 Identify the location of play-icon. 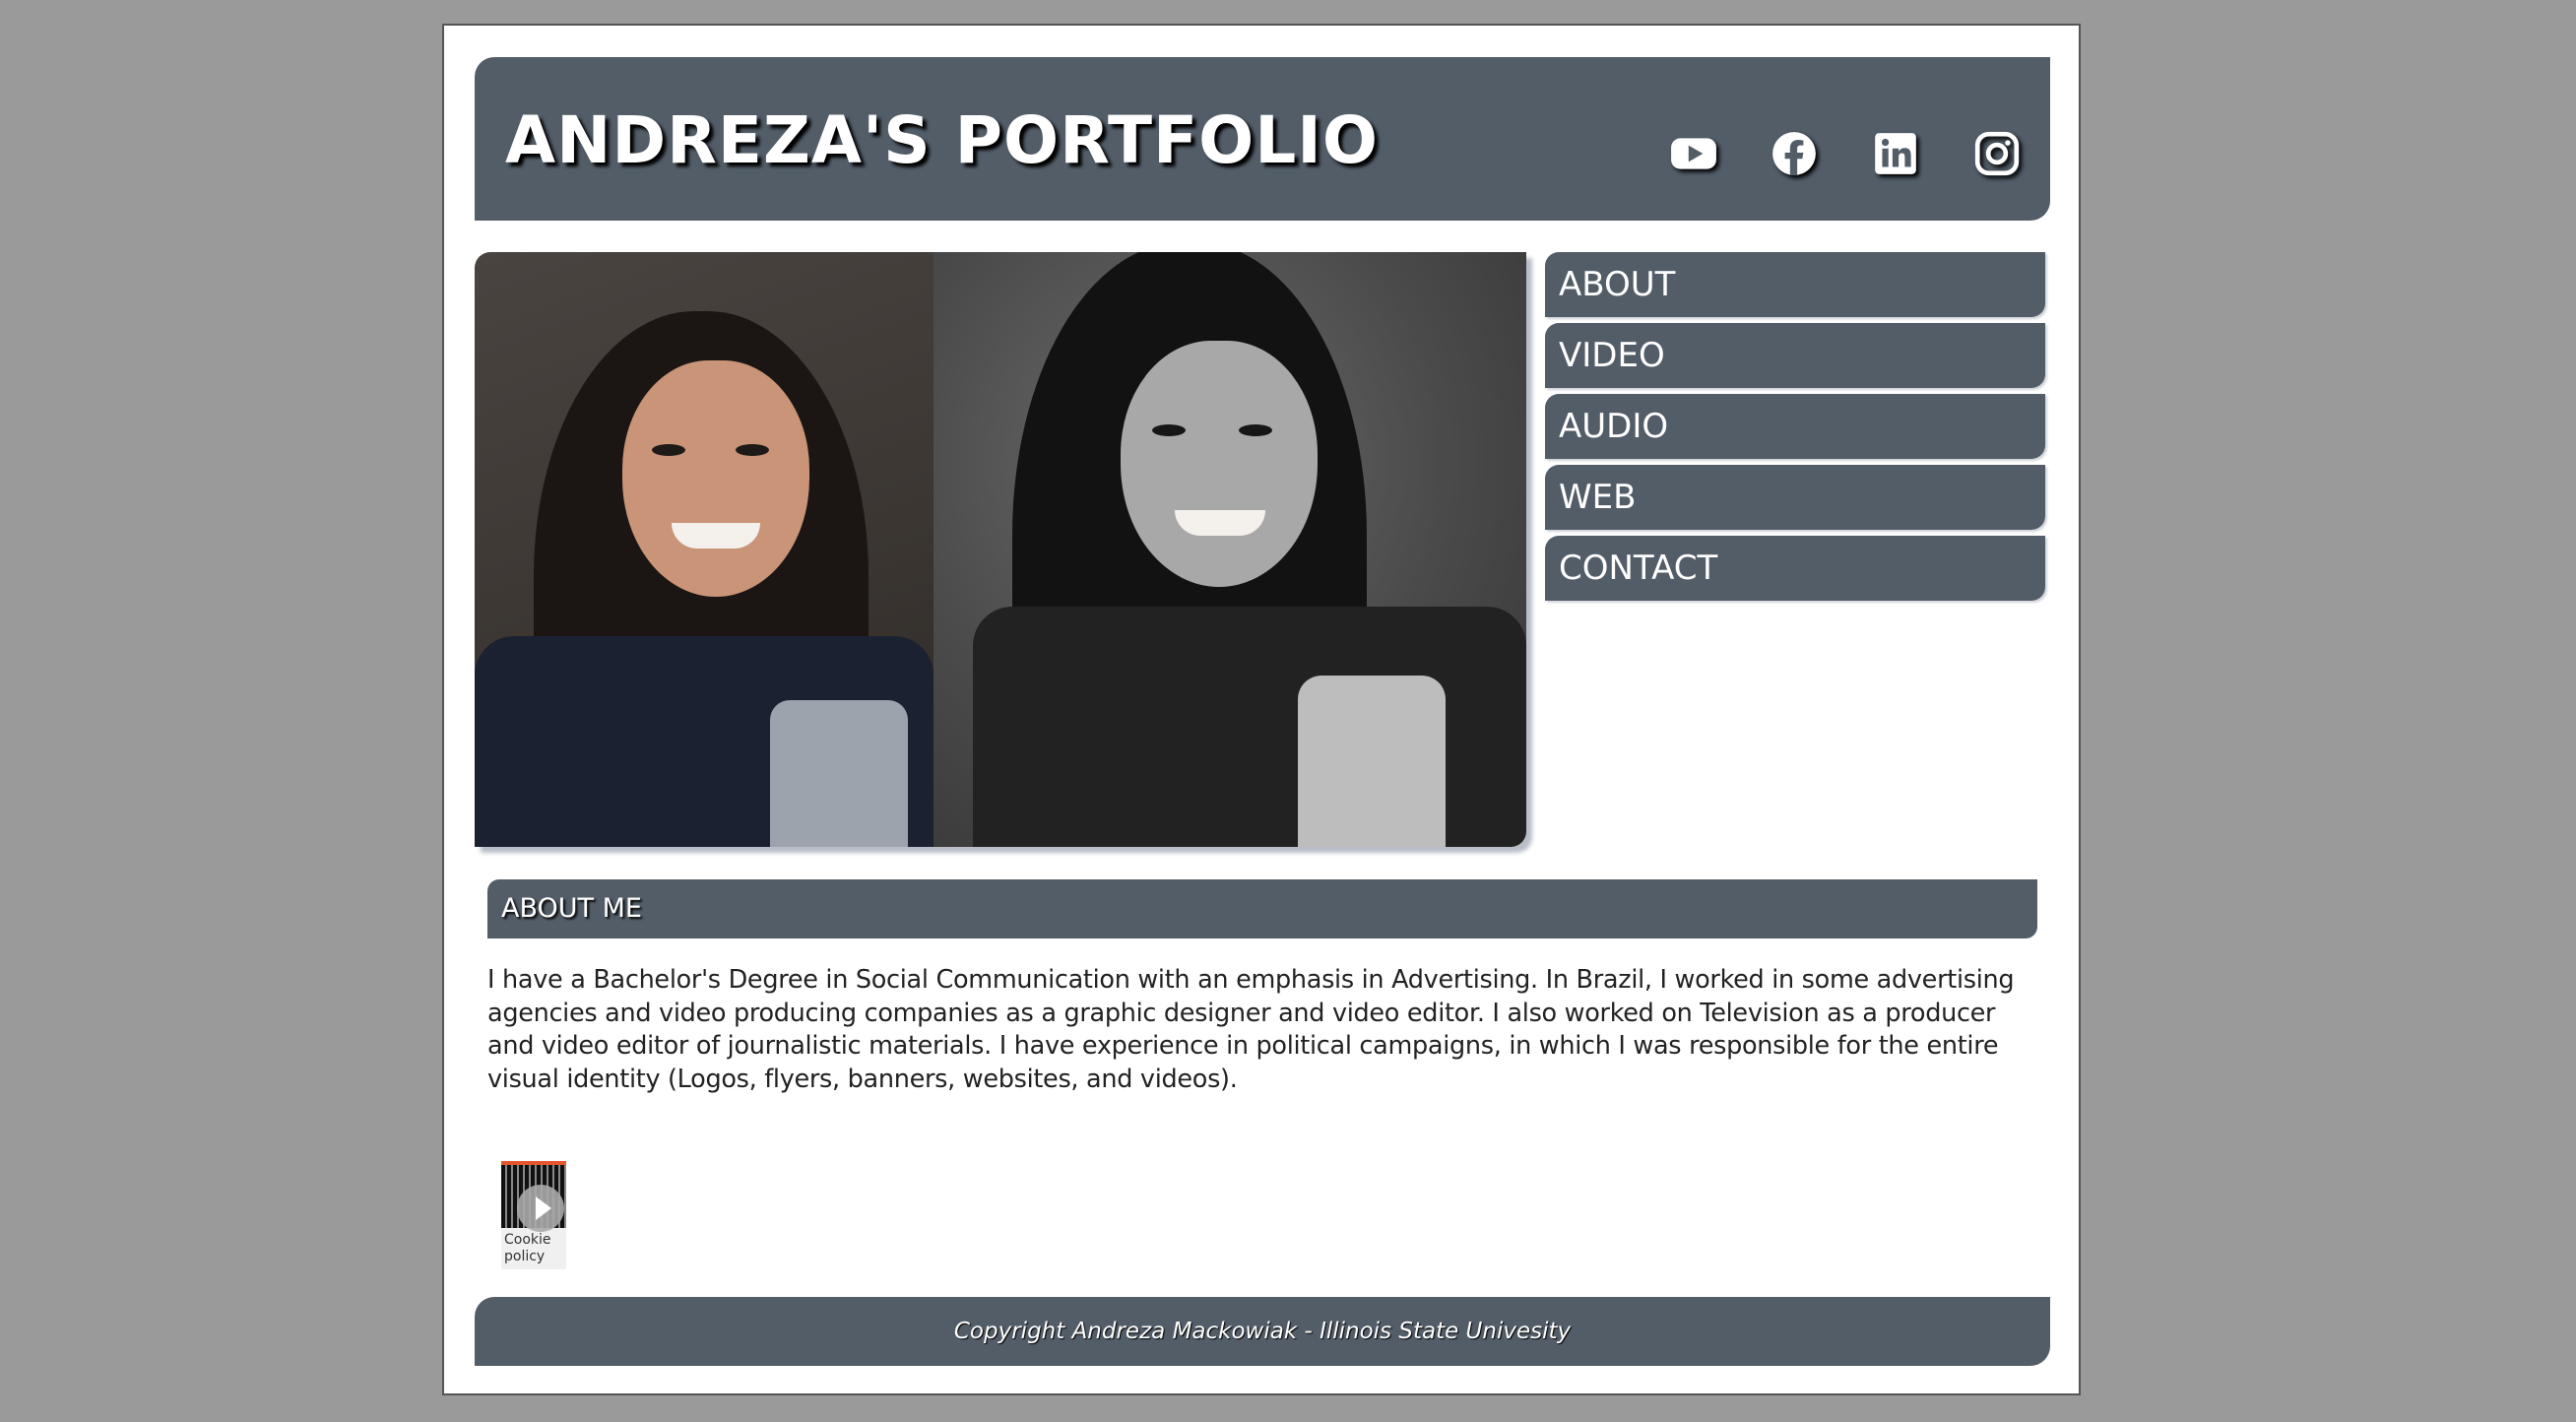
(540, 1208).